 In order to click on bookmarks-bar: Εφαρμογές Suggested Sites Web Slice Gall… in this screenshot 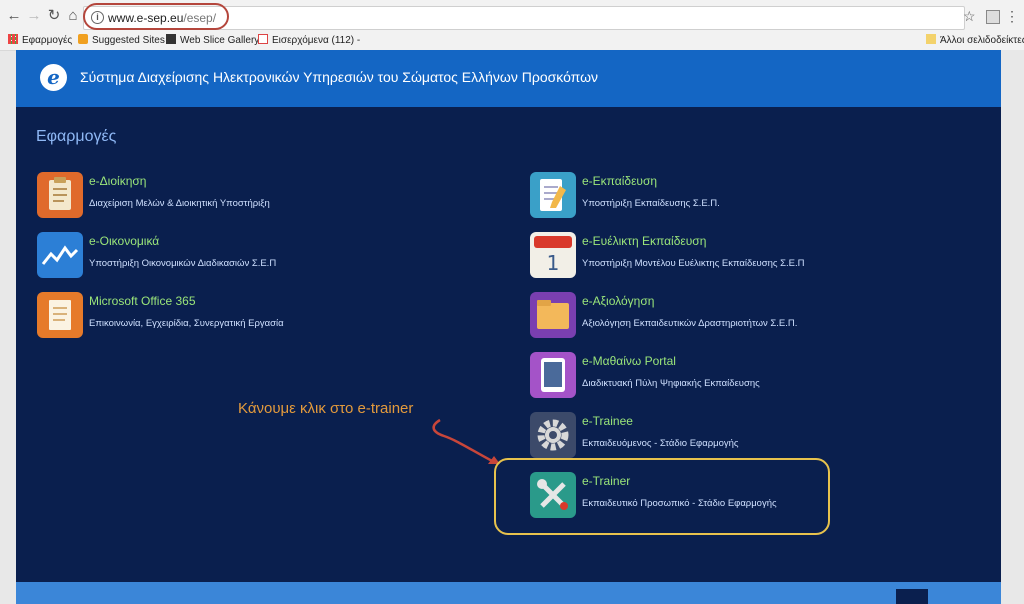, I will do `click(512, 41)`.